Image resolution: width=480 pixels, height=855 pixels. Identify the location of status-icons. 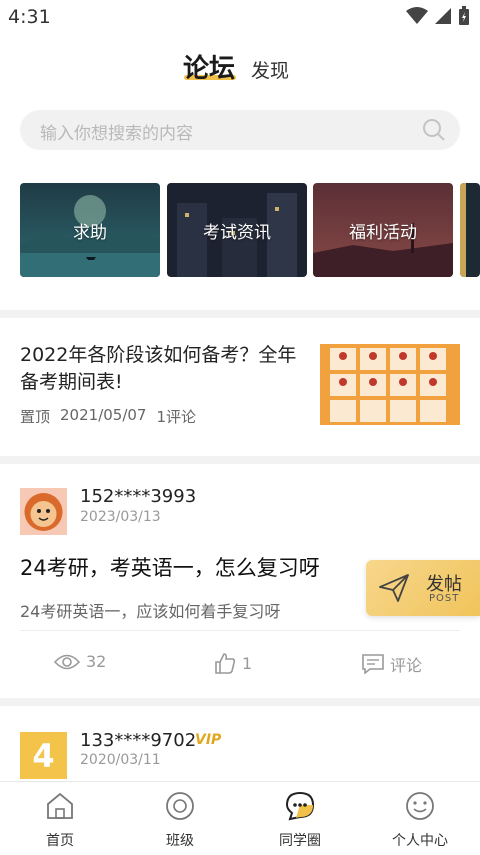
(438, 16).